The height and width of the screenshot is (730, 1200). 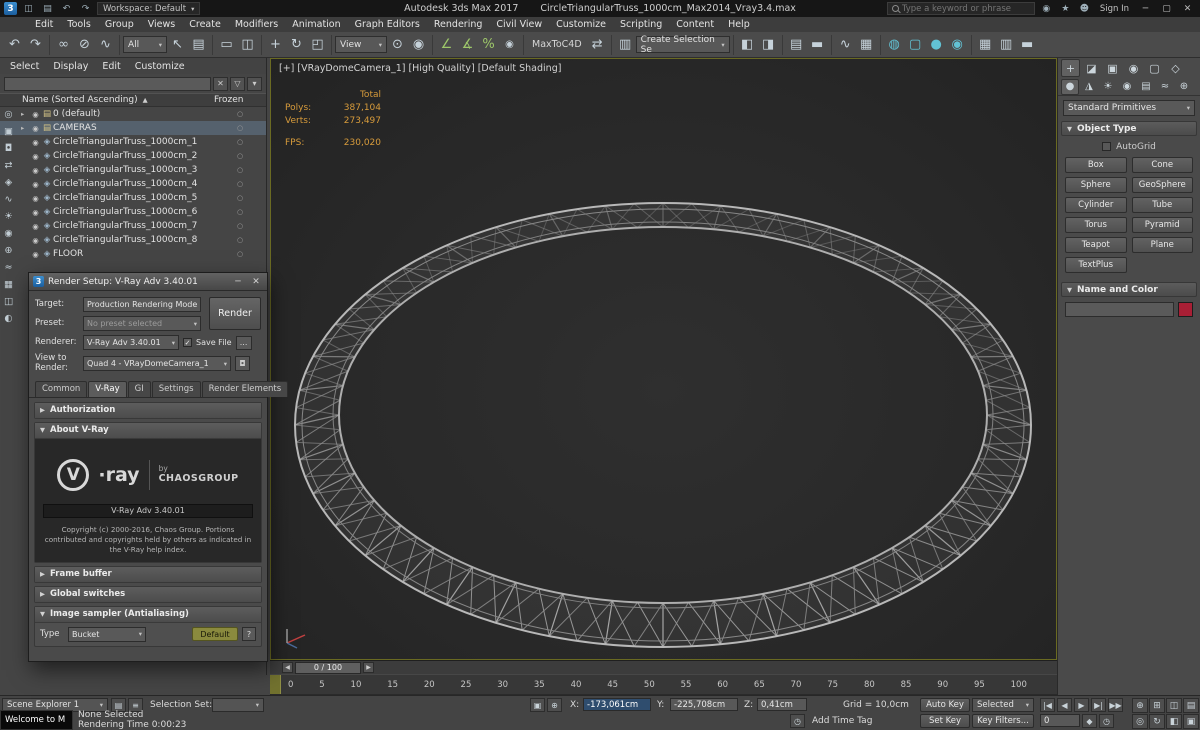 I want to click on select-and-manipulate-icon: ◉, so click(x=418, y=44).